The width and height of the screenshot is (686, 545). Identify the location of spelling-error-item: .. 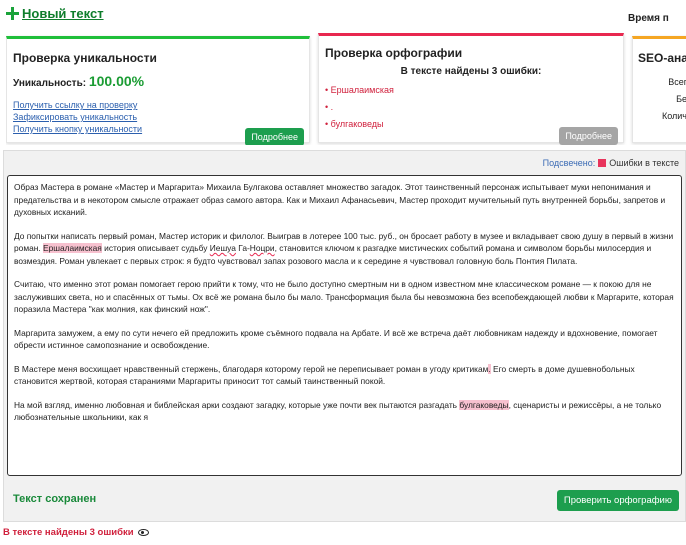
(359, 110).